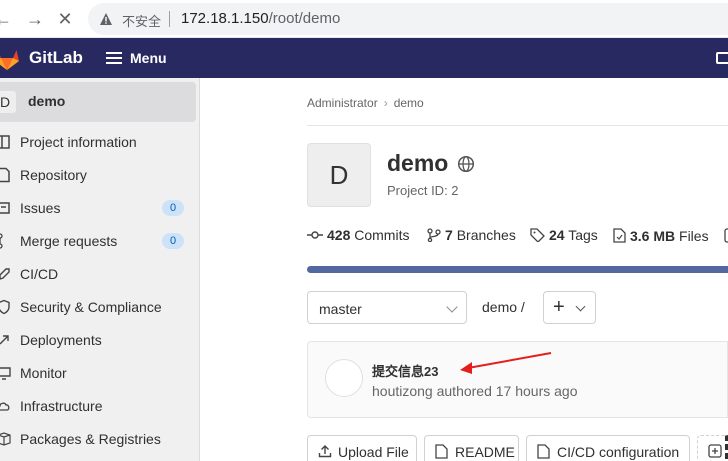 This screenshot has width=728, height=461. What do you see at coordinates (325, 451) in the screenshot?
I see `upload-icon` at bounding box center [325, 451].